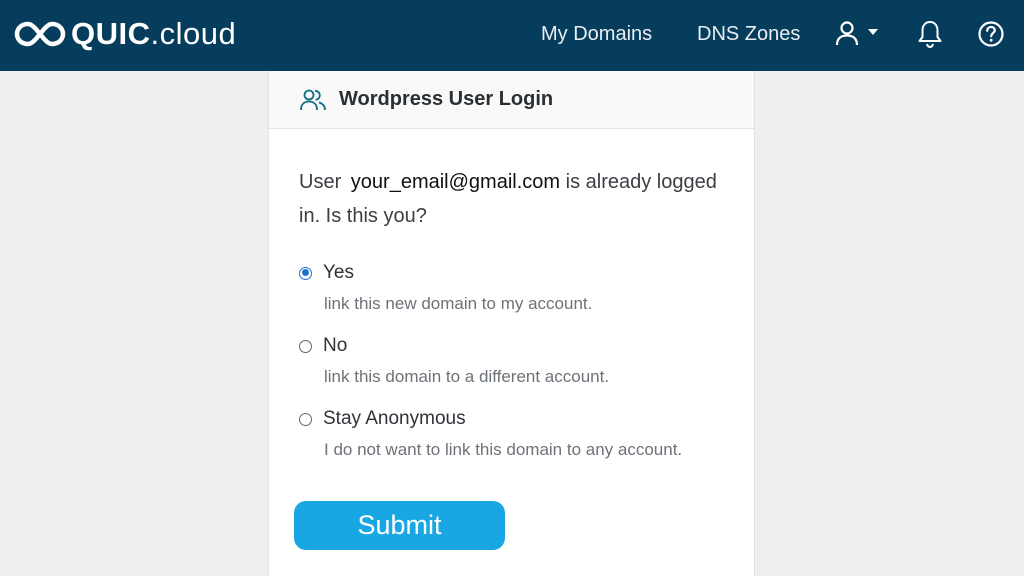 The height and width of the screenshot is (576, 1024). I want to click on radio-stay-anonymous, so click(305, 419).